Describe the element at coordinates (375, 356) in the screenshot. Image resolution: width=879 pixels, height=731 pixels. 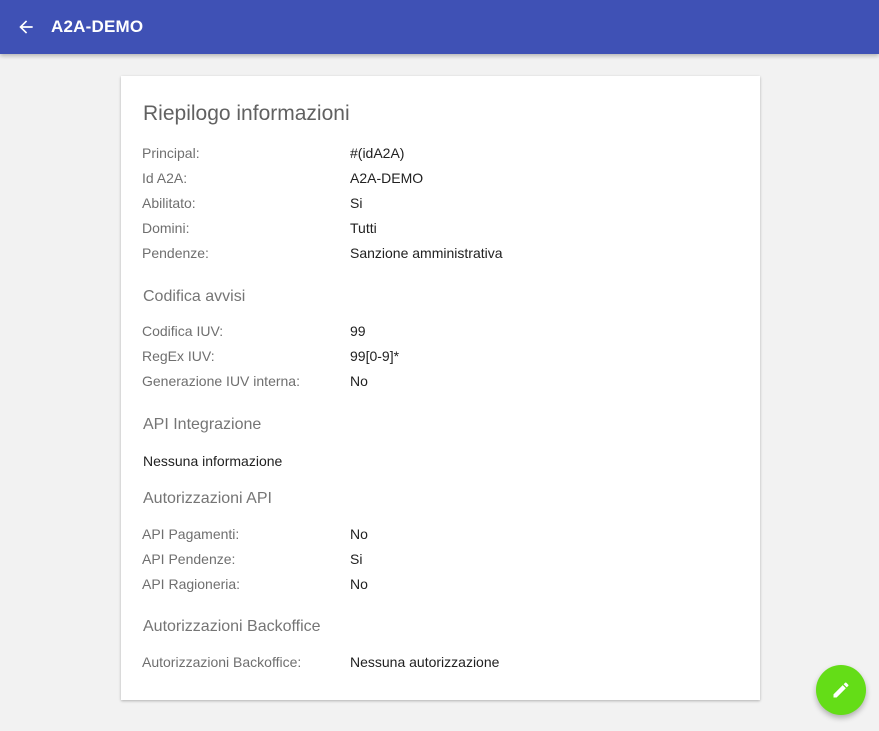
I see `info-value: 99[0-9]*` at that location.